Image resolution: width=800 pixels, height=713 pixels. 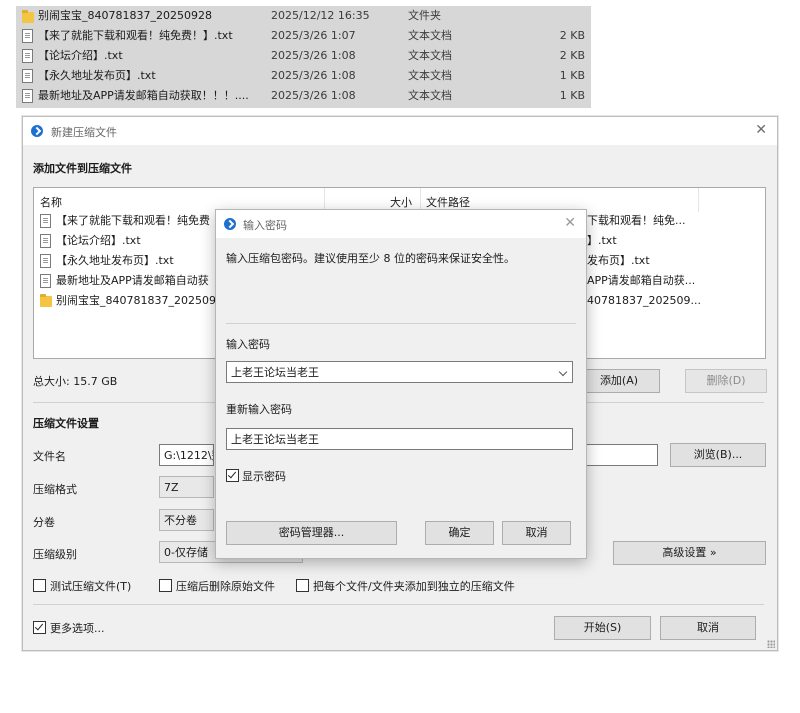 I want to click on hint-area: 输入压缩包密码。建议使用至少 8 位的密码来保证安全性。, so click(x=401, y=280).